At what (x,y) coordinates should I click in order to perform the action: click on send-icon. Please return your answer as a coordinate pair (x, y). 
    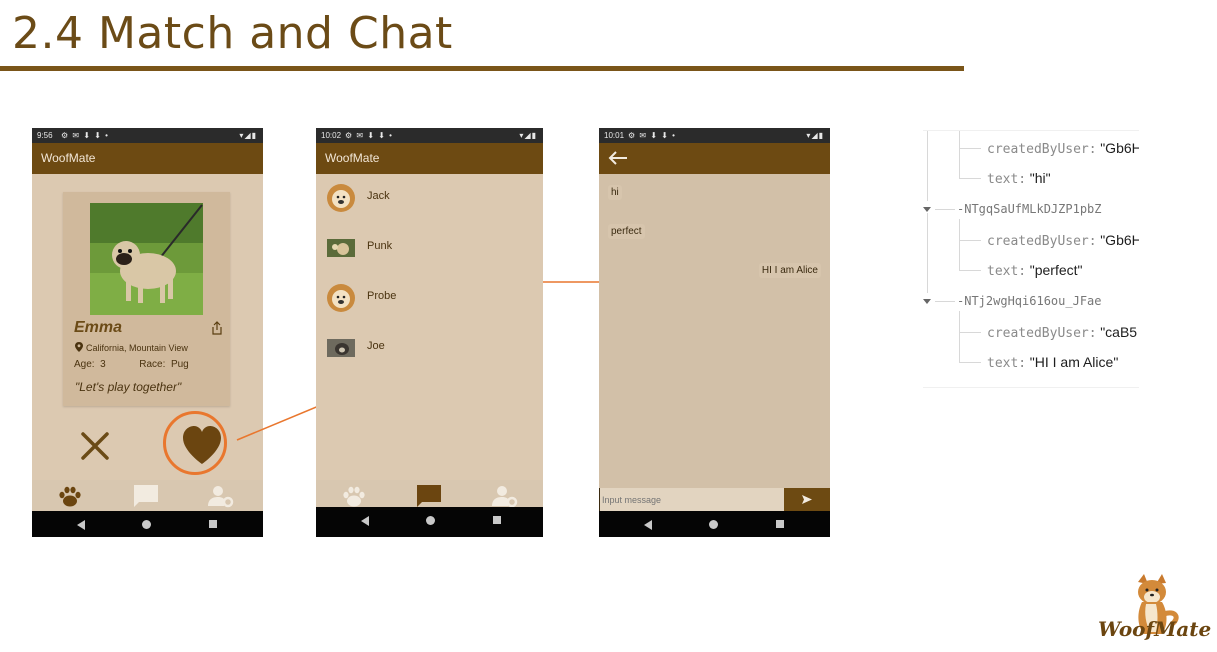
    Looking at the image, I should click on (807, 499).